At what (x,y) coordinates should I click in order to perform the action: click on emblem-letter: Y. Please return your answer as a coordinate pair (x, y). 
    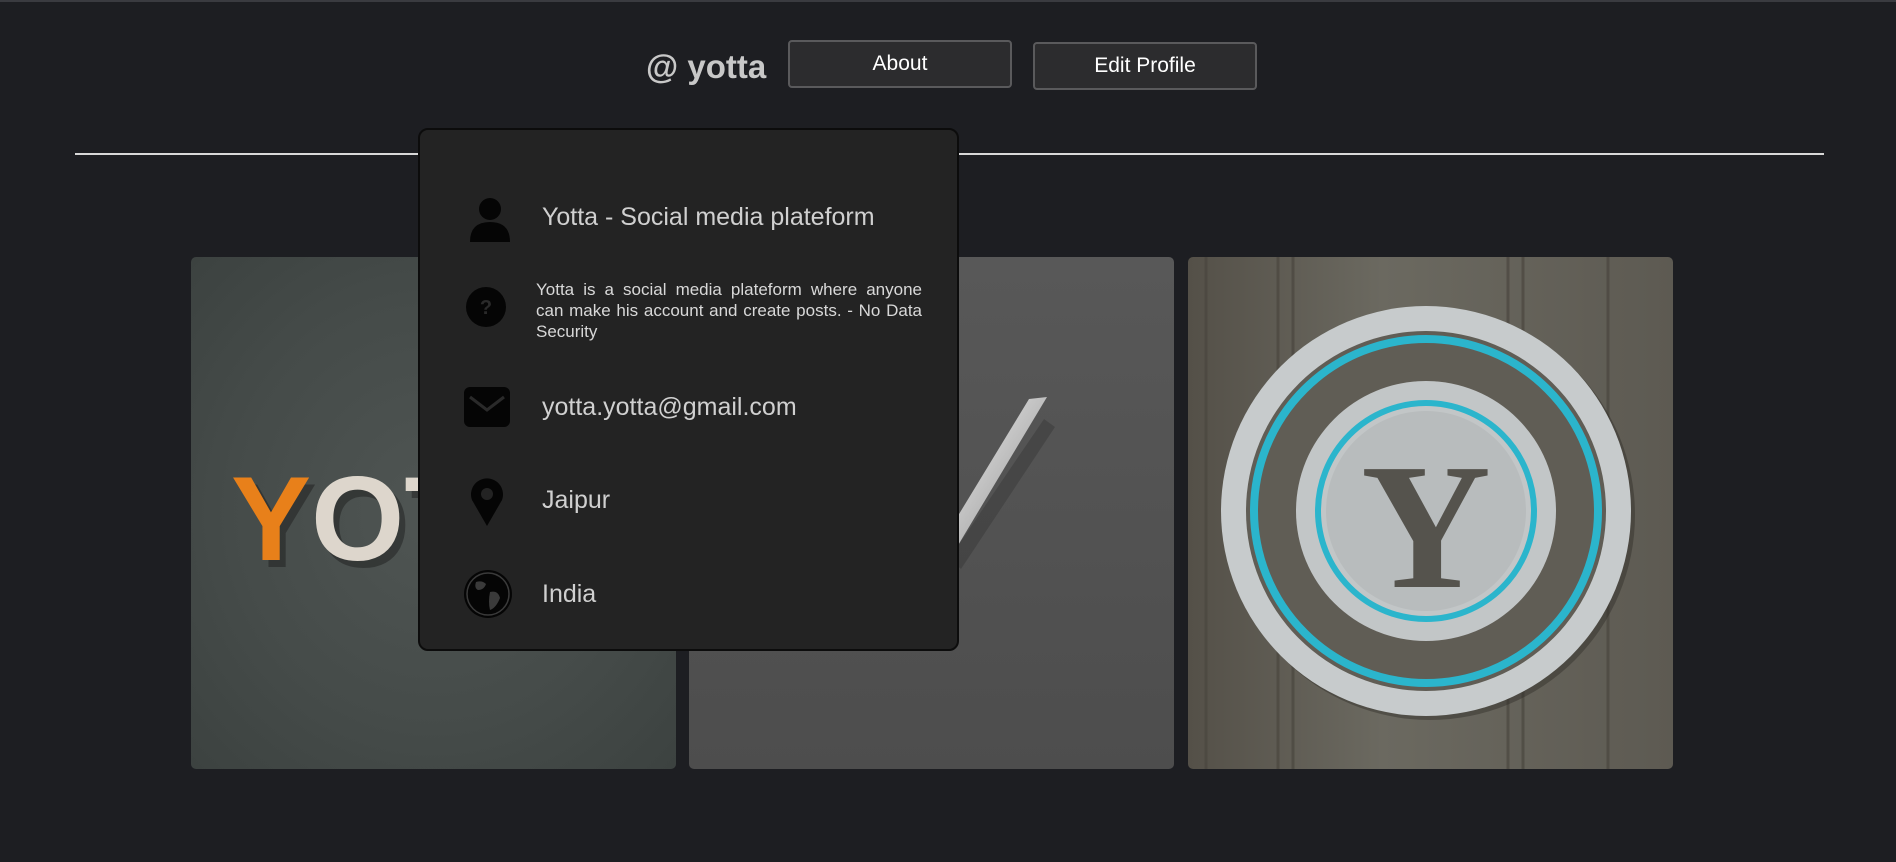
    Looking at the image, I should click on (1426, 526).